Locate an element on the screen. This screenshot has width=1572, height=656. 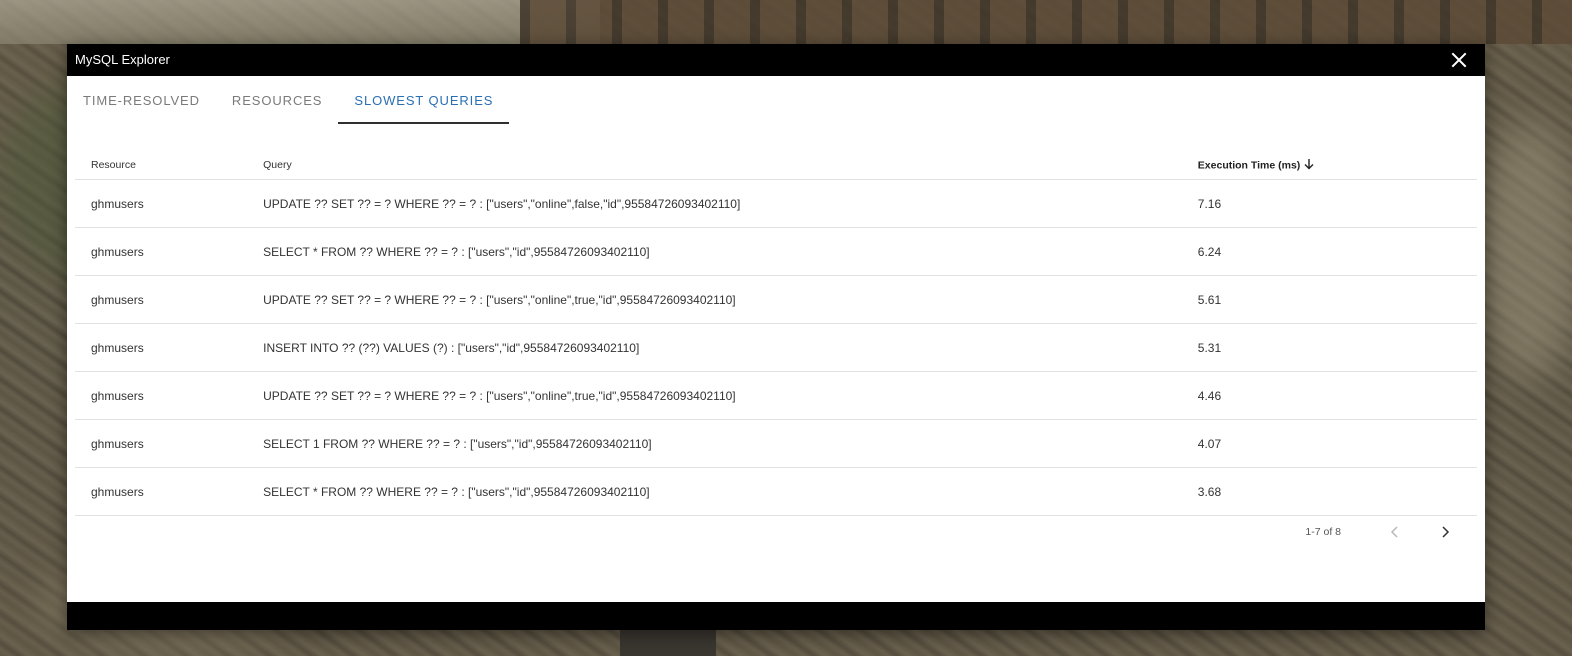
tab-resources: RESOURCES is located at coordinates (277, 100).